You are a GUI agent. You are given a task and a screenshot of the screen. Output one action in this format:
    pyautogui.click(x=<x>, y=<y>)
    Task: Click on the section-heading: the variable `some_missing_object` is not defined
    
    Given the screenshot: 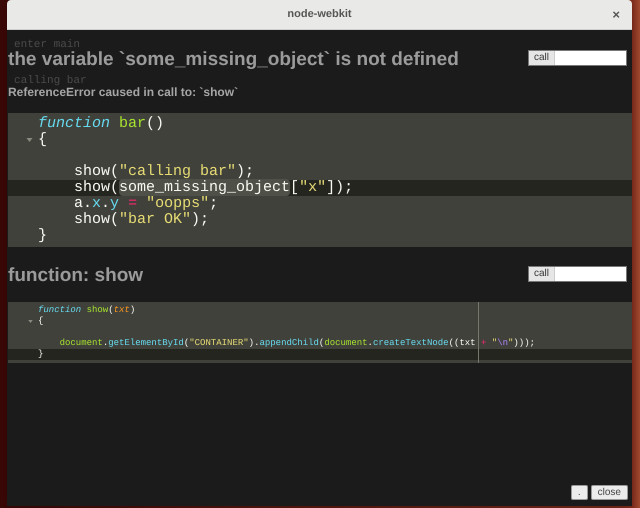 What is the action you would take?
    pyautogui.click(x=233, y=60)
    